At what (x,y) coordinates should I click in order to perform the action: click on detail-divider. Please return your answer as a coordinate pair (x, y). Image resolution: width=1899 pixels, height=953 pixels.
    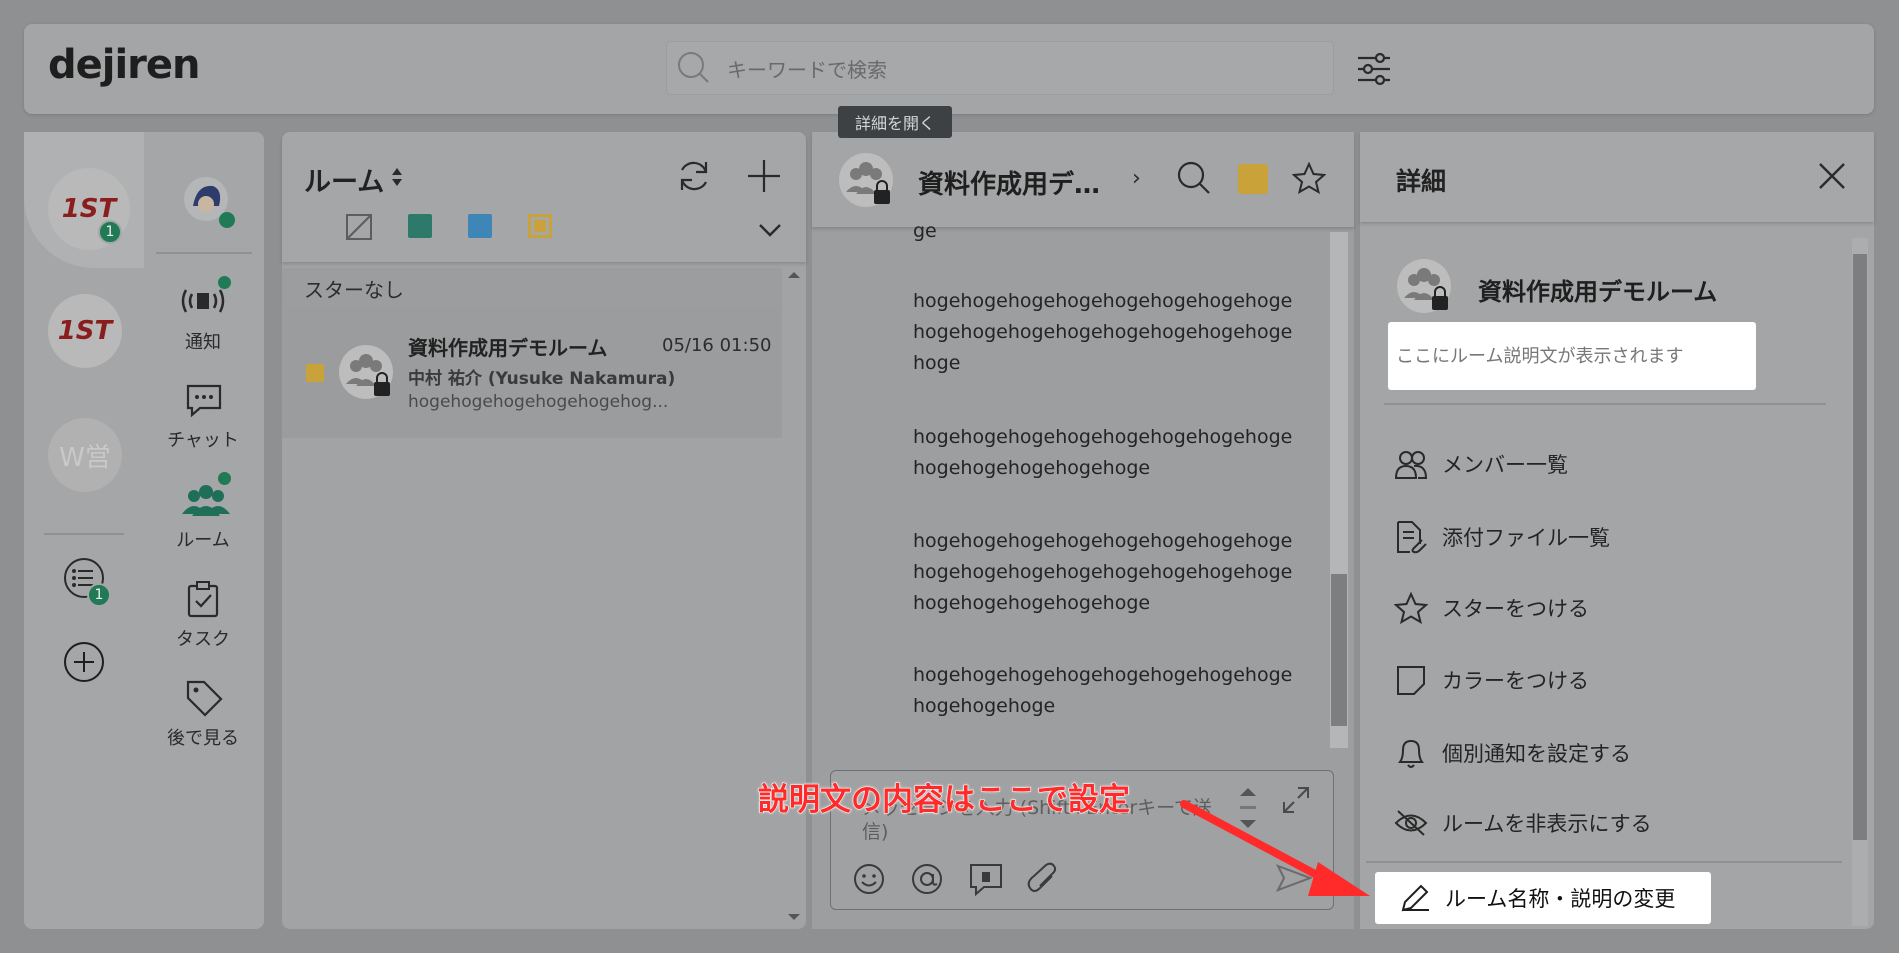
    Looking at the image, I should click on (1605, 404).